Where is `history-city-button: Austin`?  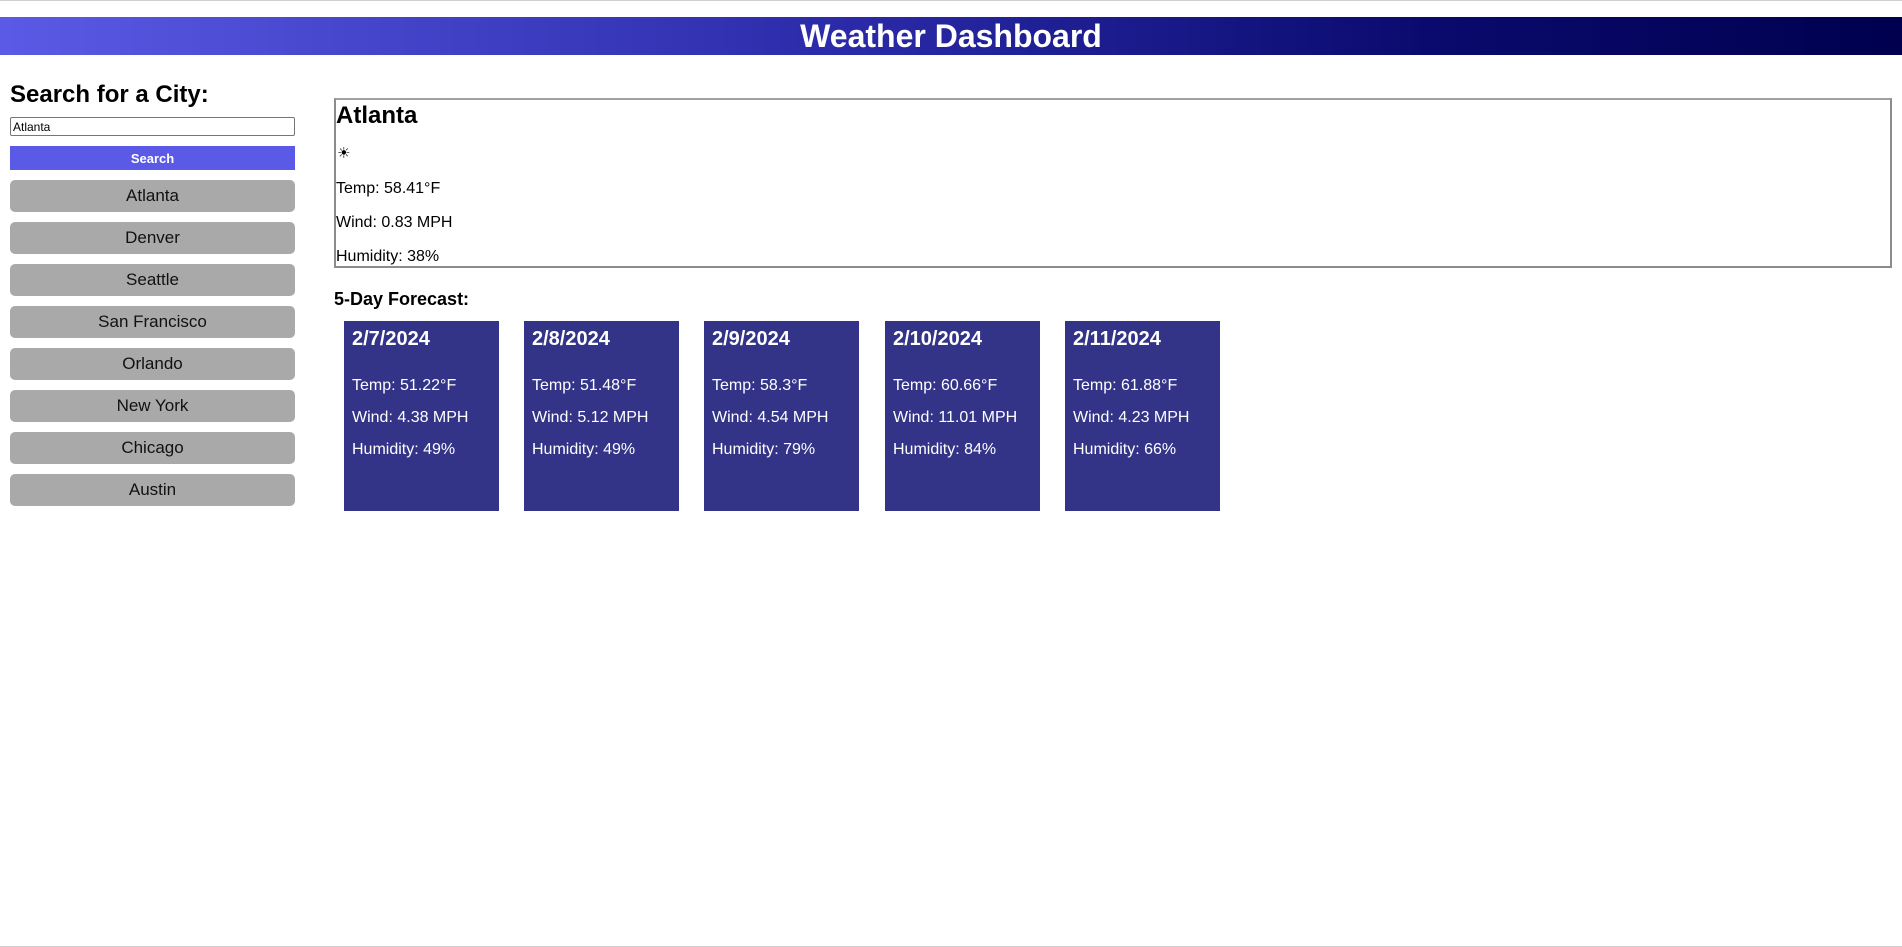
history-city-button: Austin is located at coordinates (152, 490).